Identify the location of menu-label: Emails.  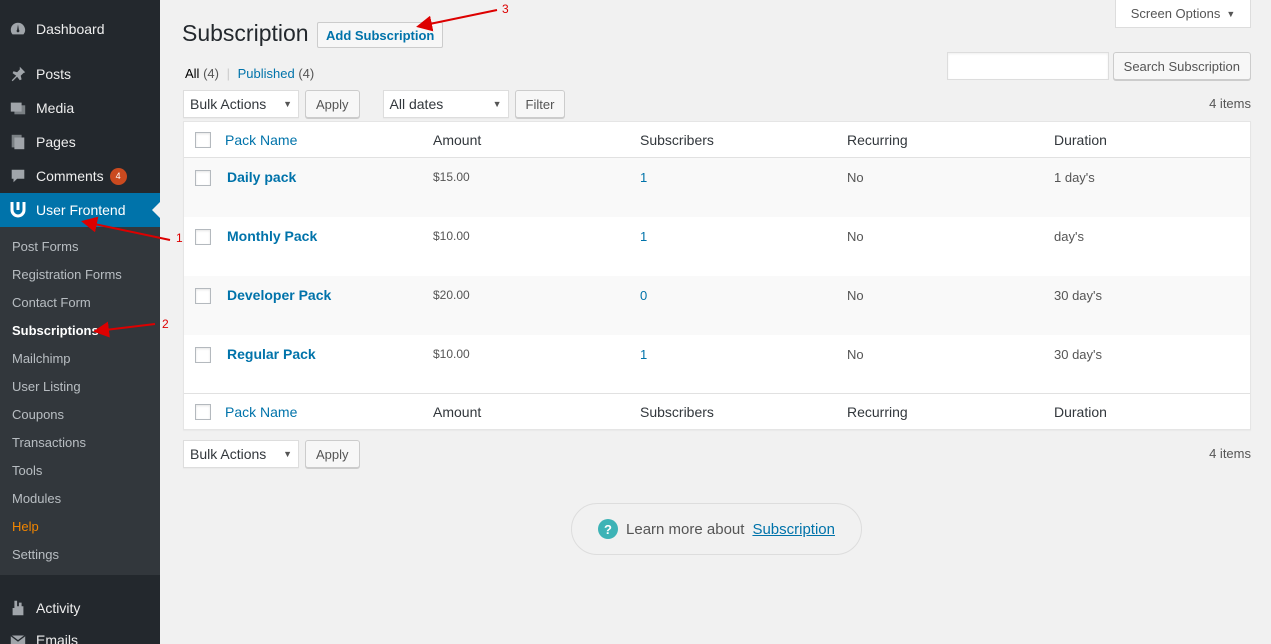
(57, 638).